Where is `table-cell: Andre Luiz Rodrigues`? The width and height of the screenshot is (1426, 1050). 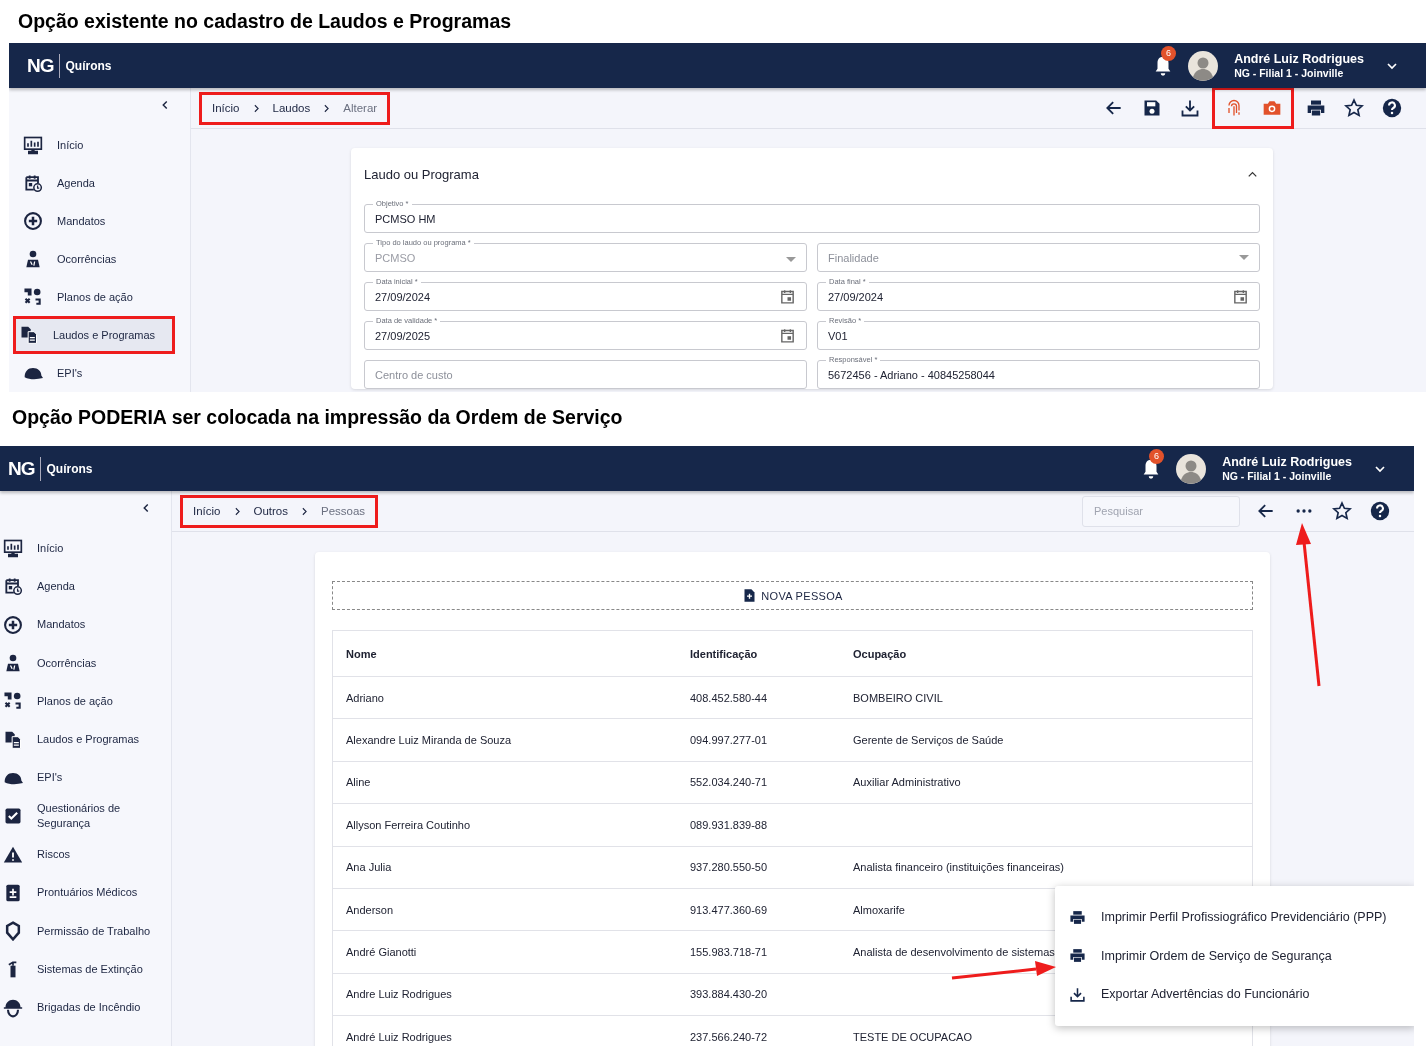
table-cell: Andre Luiz Rodrigues is located at coordinates (399, 994).